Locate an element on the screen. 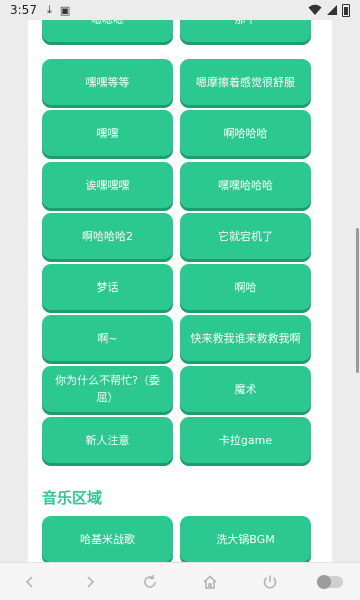 This screenshot has height=600, width=360. sound-button: 卡拉game is located at coordinates (245, 440).